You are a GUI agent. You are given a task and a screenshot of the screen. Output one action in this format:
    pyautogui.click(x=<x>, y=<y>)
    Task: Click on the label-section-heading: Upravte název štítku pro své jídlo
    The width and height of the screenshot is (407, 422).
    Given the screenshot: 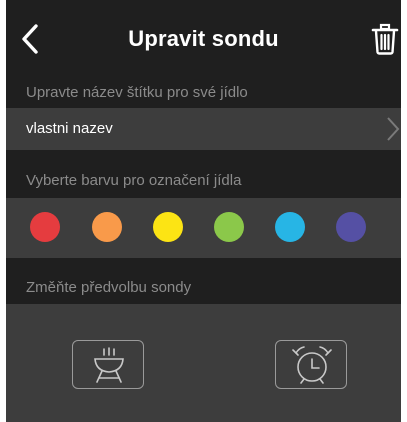 What is the action you would take?
    pyautogui.click(x=203, y=93)
    